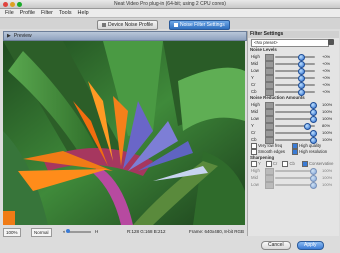  Describe the element at coordinates (331, 42) in the screenshot. I see `trash-icon` at that location.